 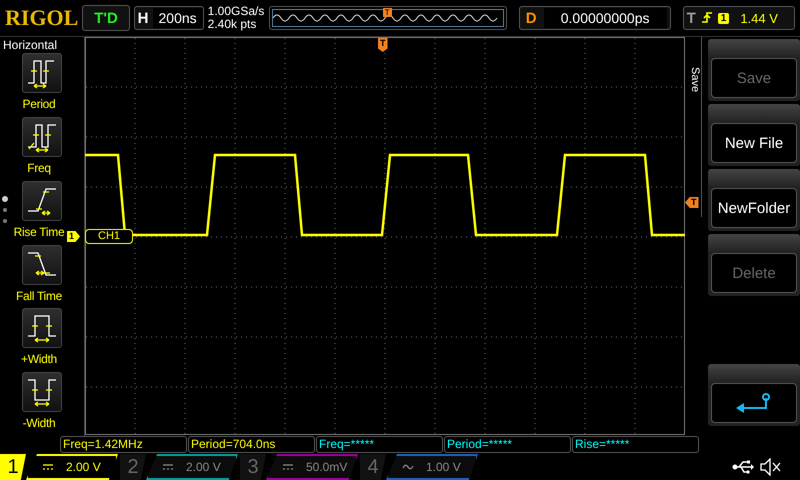 What do you see at coordinates (39, 359) in the screenshot?
I see `measure-label: +Width` at bounding box center [39, 359].